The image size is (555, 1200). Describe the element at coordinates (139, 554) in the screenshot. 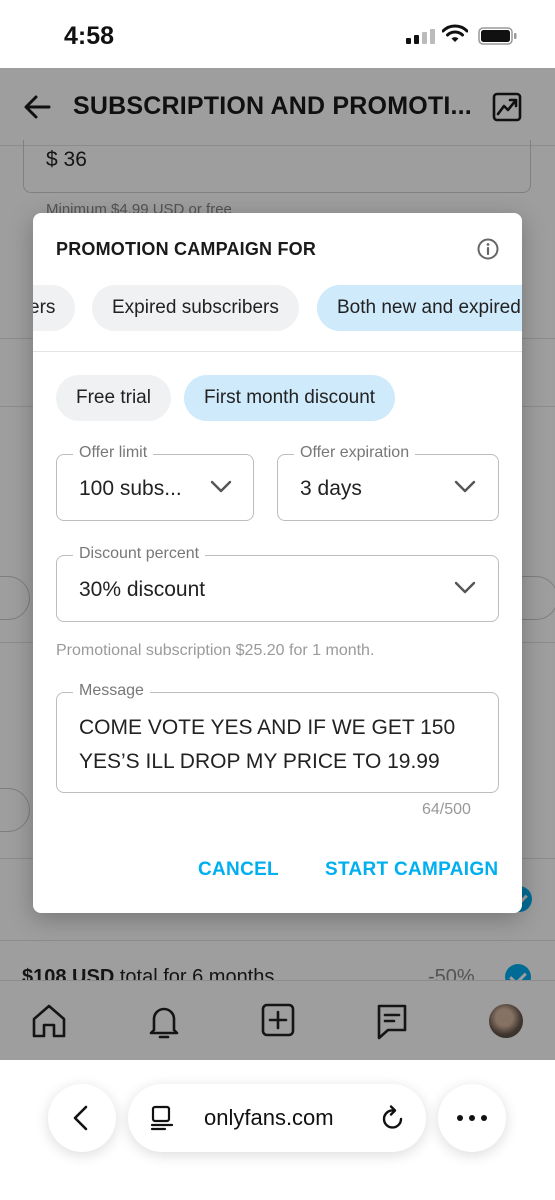

I see `discount-percent-label: Discount percent` at that location.